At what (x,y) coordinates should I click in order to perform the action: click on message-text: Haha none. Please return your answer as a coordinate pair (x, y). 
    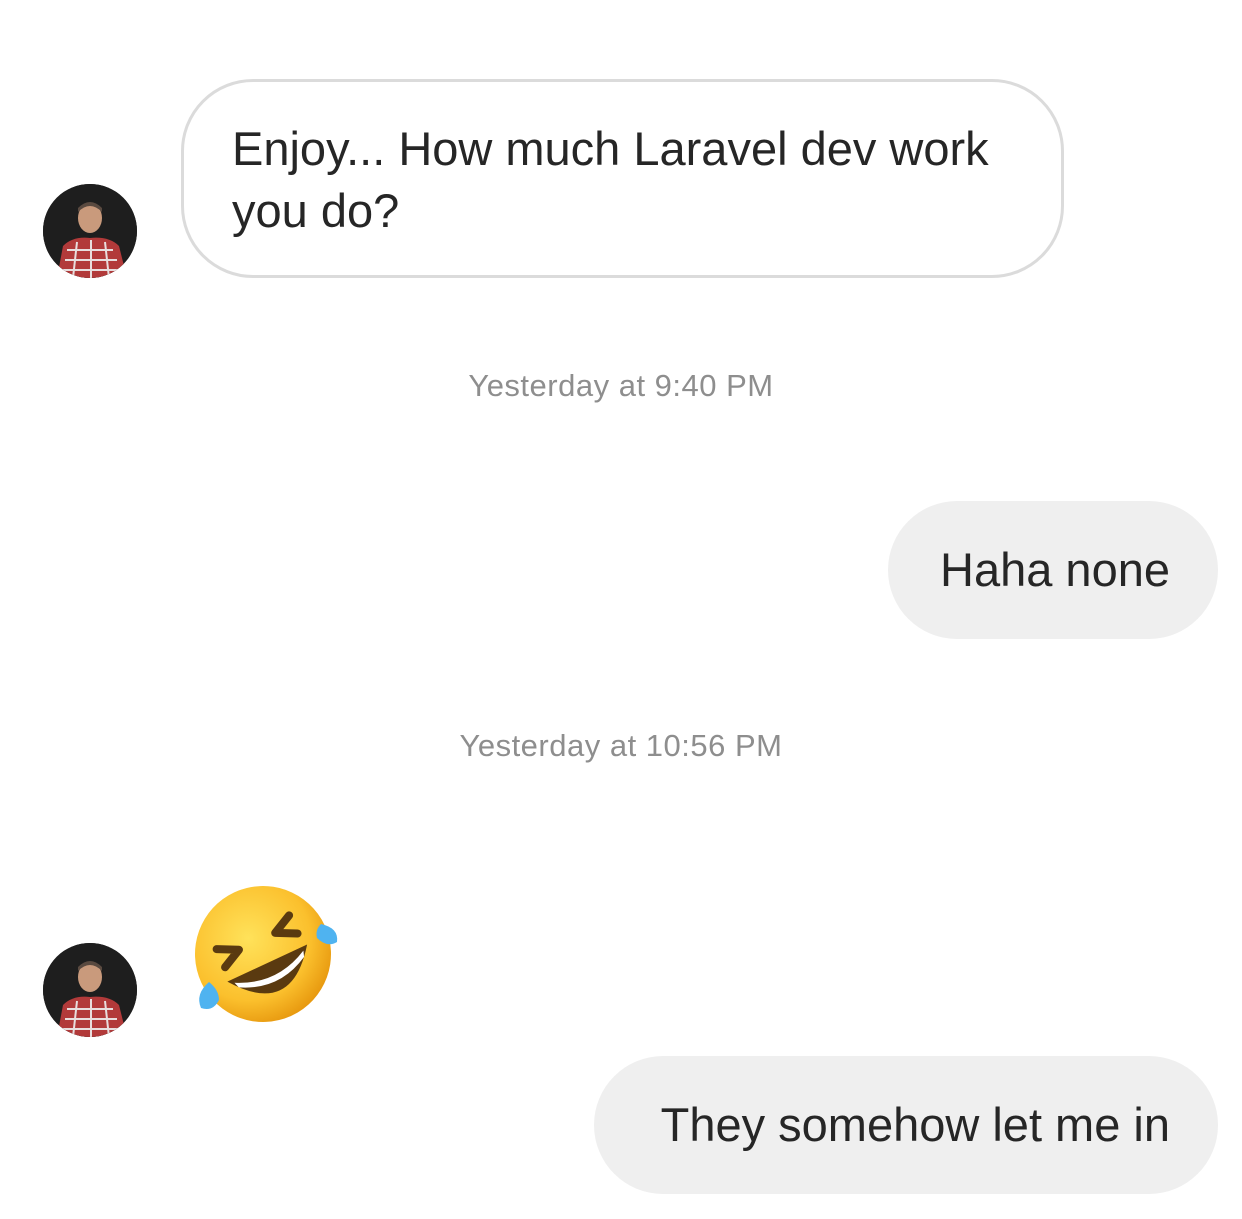
    Looking at the image, I should click on (1055, 569).